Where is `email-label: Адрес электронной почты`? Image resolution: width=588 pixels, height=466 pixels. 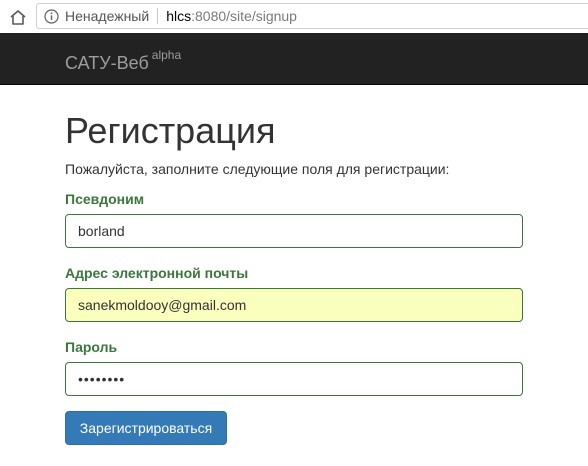 email-label: Адрес электронной почты is located at coordinates (157, 273).